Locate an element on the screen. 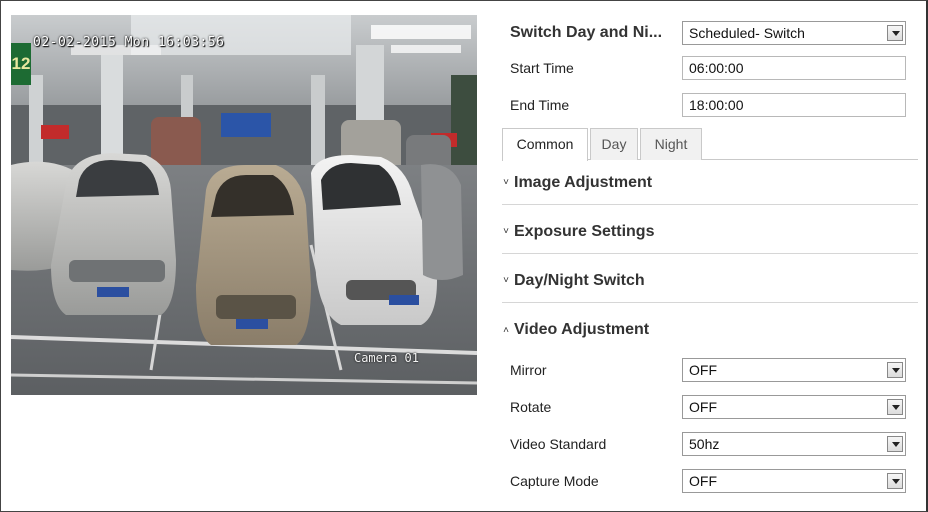 This screenshot has width=928, height=512. section-image-adjustment-label: Image Adjustment is located at coordinates (583, 182).